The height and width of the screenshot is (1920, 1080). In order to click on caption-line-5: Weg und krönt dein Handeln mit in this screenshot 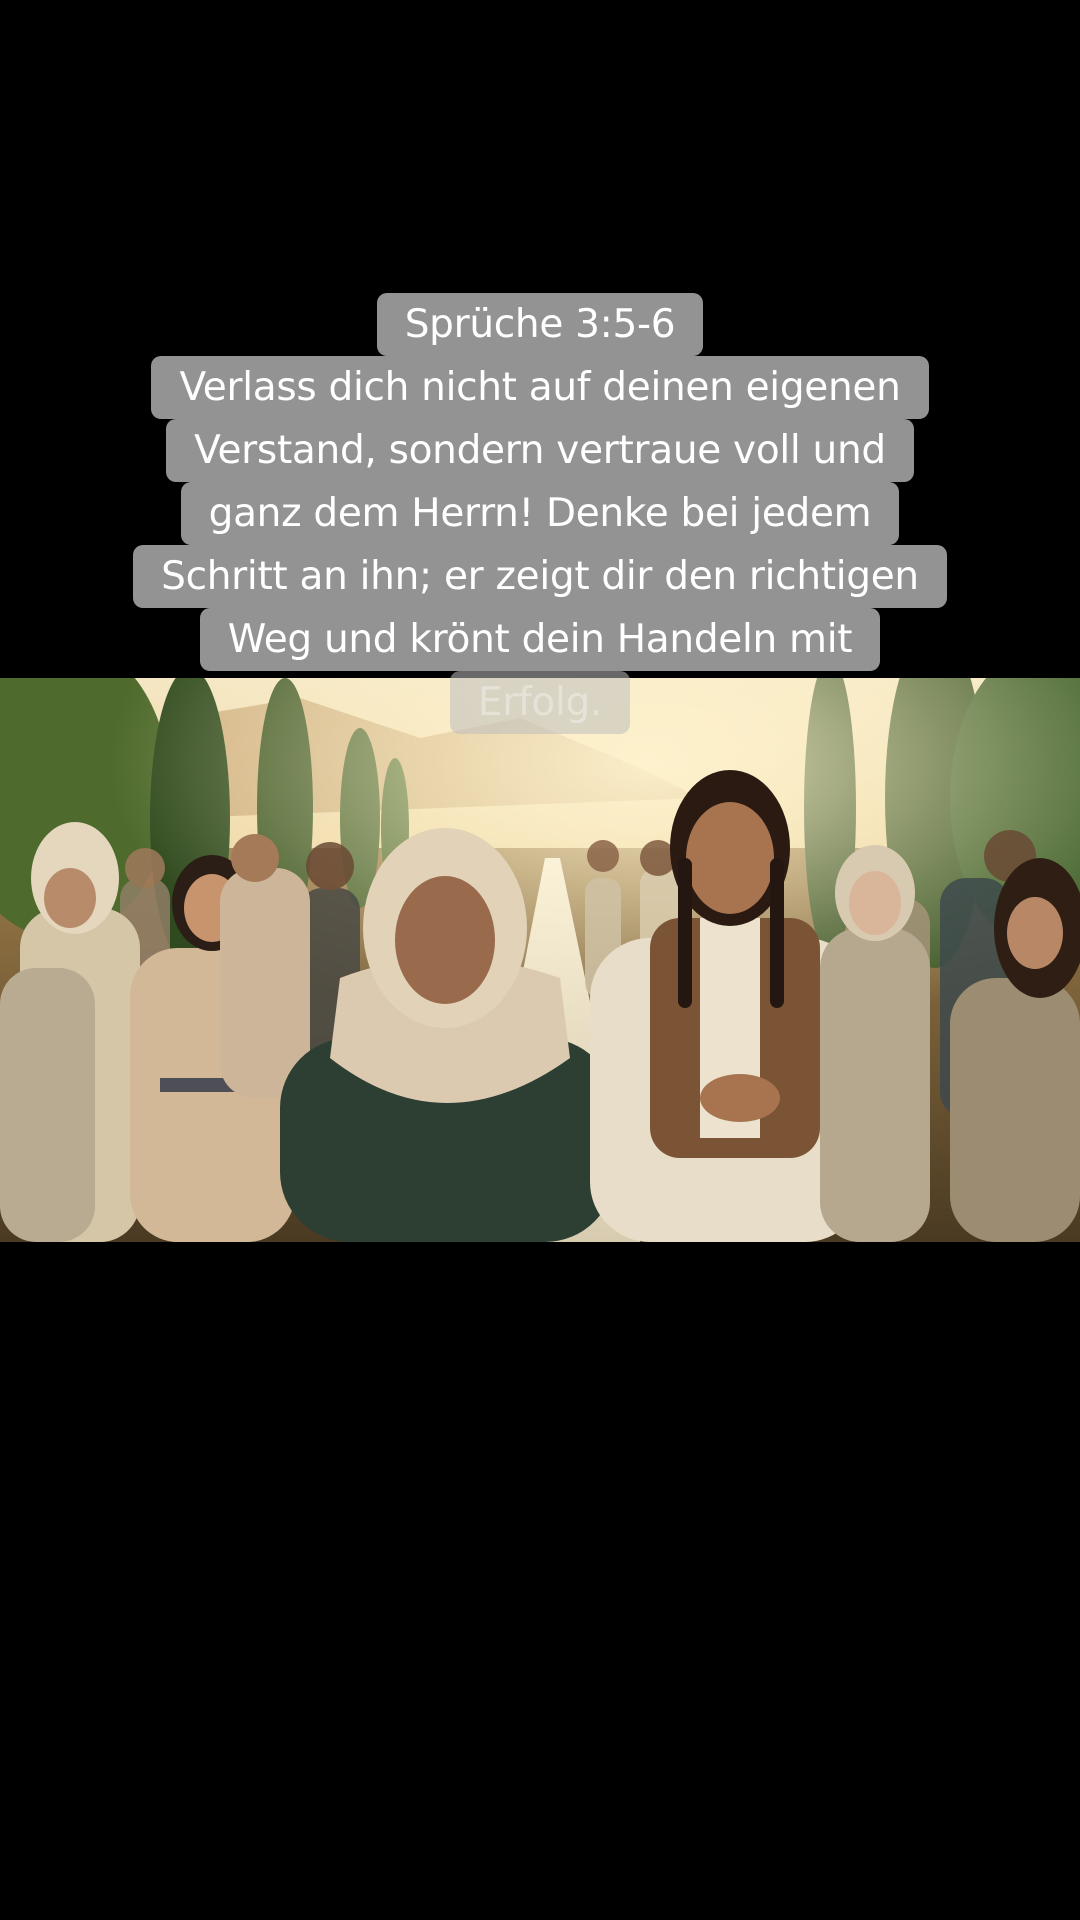, I will do `click(540, 639)`.